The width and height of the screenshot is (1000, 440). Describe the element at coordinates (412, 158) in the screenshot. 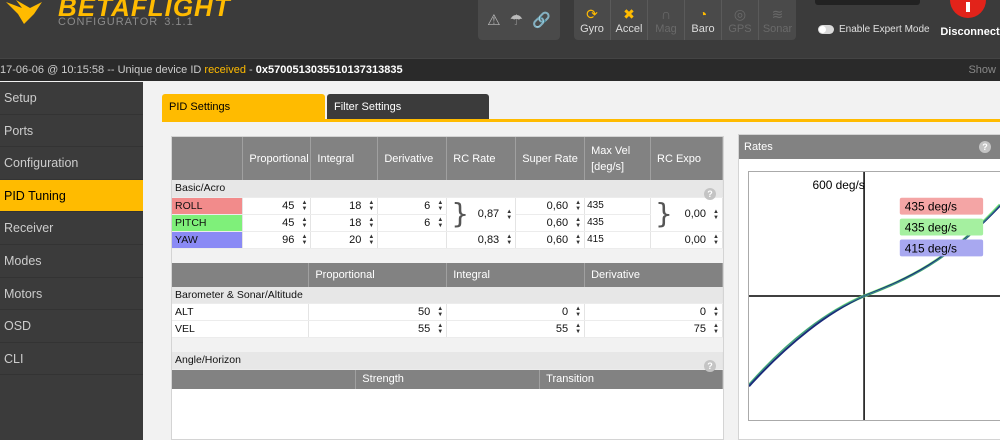

I see `col-derivative: Derivative` at that location.